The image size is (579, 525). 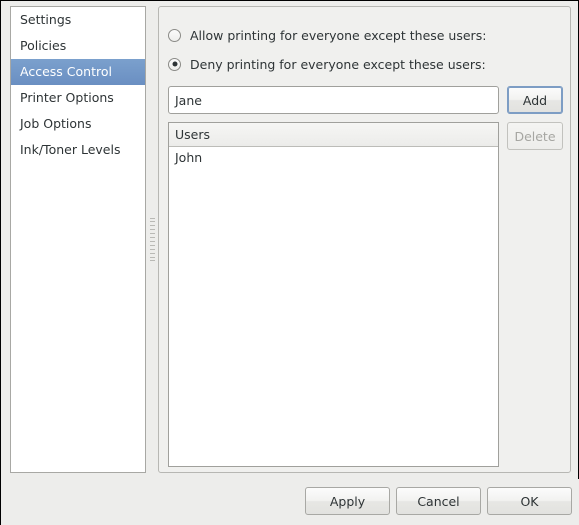 I want to click on user-name-input: Jane, so click(x=333, y=100).